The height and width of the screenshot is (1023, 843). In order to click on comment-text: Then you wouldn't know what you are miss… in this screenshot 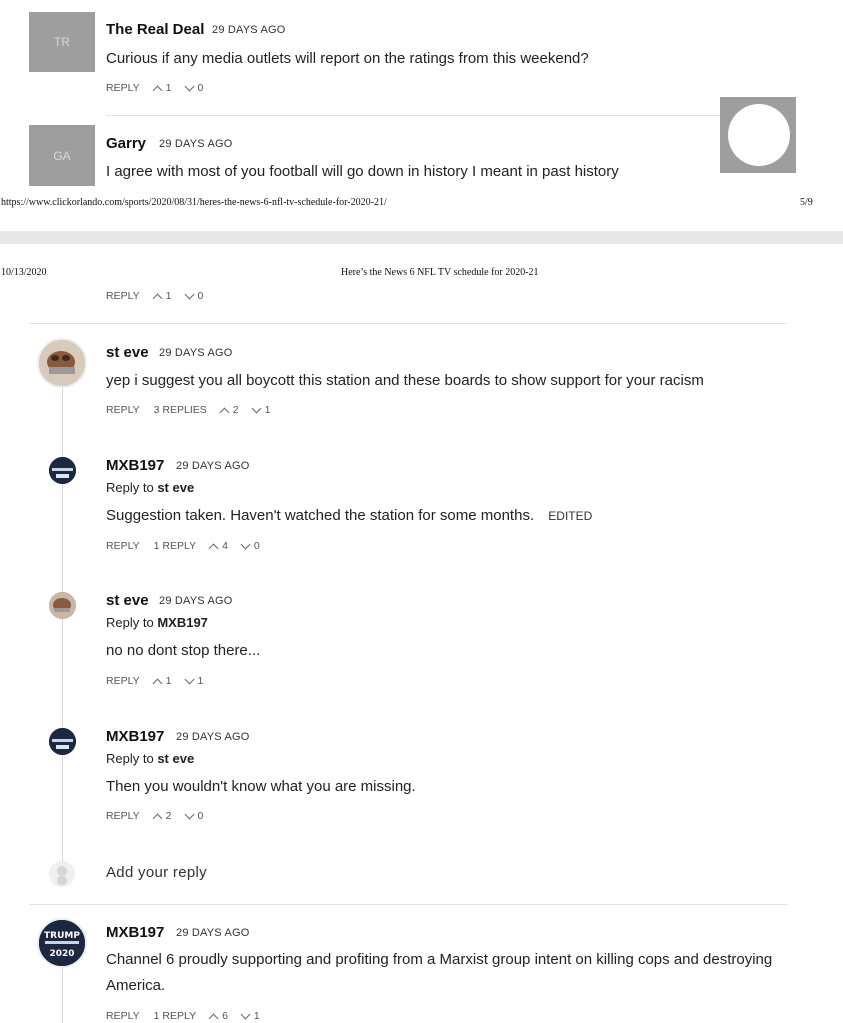, I will do `click(261, 786)`.